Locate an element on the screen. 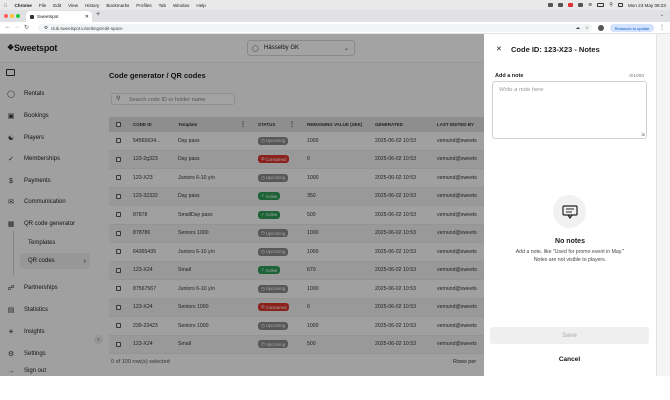 The height and width of the screenshot is (400, 670). more-menu-icon: ⋮ is located at coordinates (662, 27).